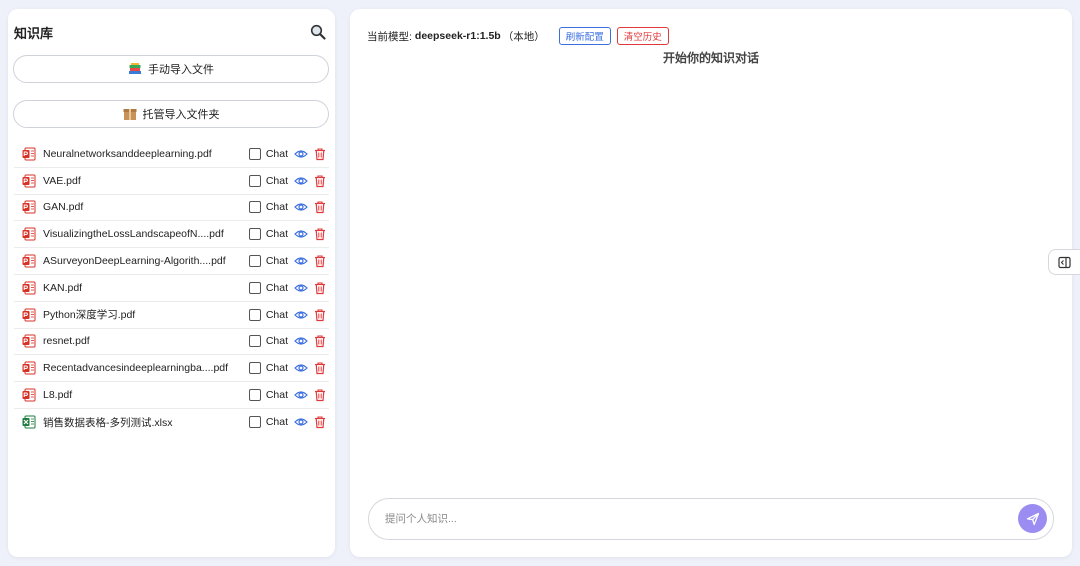 This screenshot has height=566, width=1080. I want to click on file-name: GAN.pdf, so click(63, 207).